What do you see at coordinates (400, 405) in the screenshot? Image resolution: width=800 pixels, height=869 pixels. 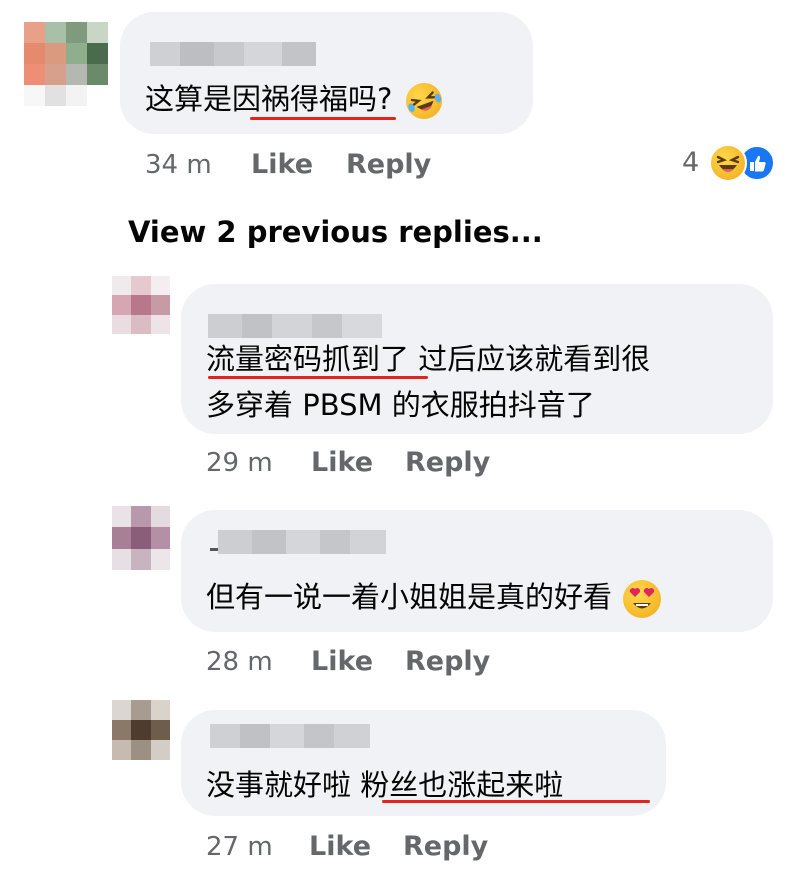 I see `reply-text-1-line2: 多穿着 PBSM 的衣服拍抖音了` at bounding box center [400, 405].